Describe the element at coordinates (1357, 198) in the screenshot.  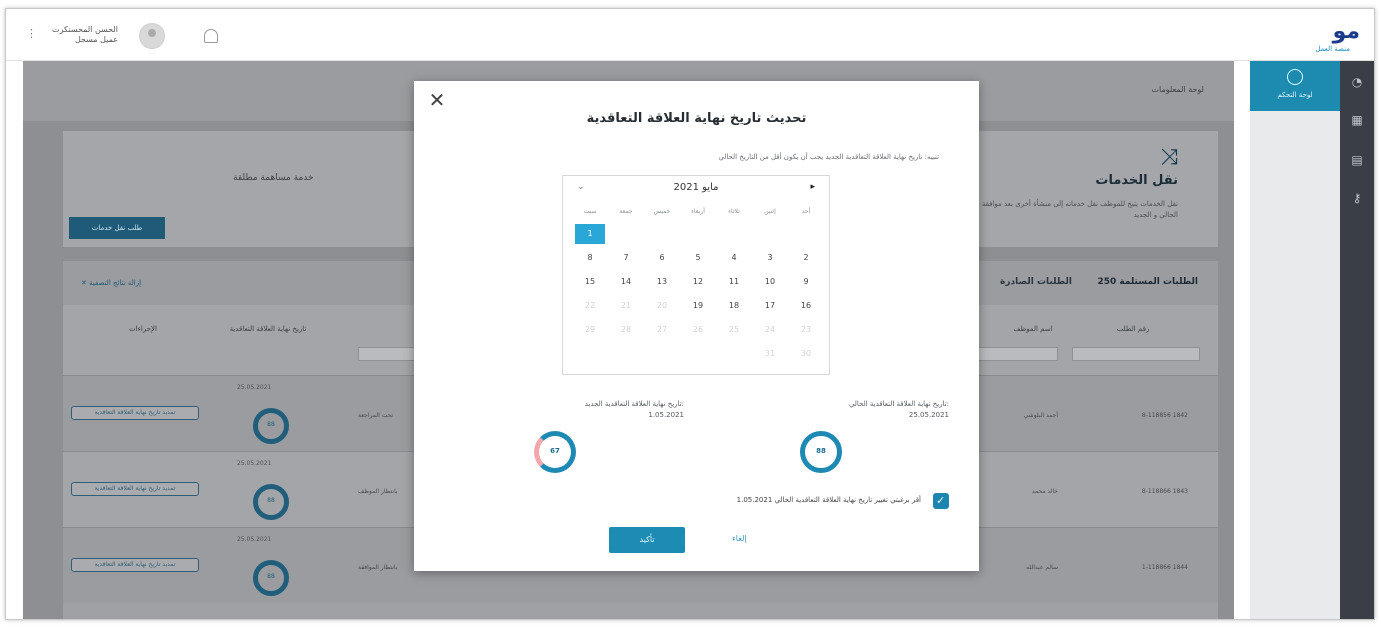
I see `key-icon: ⚷` at that location.